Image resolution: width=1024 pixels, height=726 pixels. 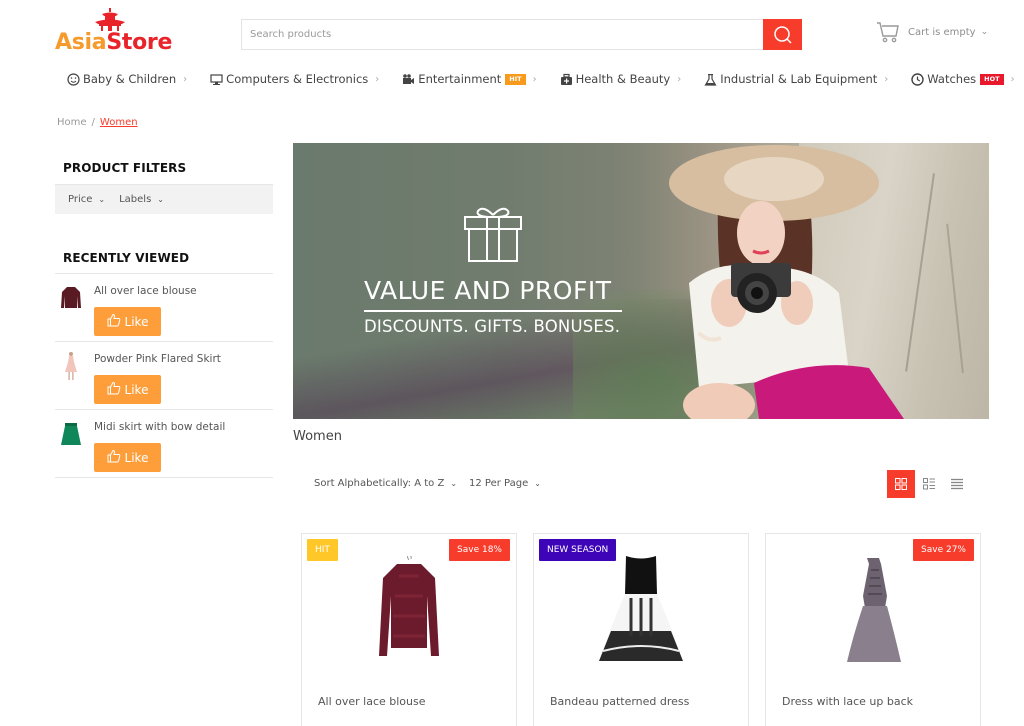 What do you see at coordinates (322, 550) in the screenshot?
I see `hit-label: HIT` at bounding box center [322, 550].